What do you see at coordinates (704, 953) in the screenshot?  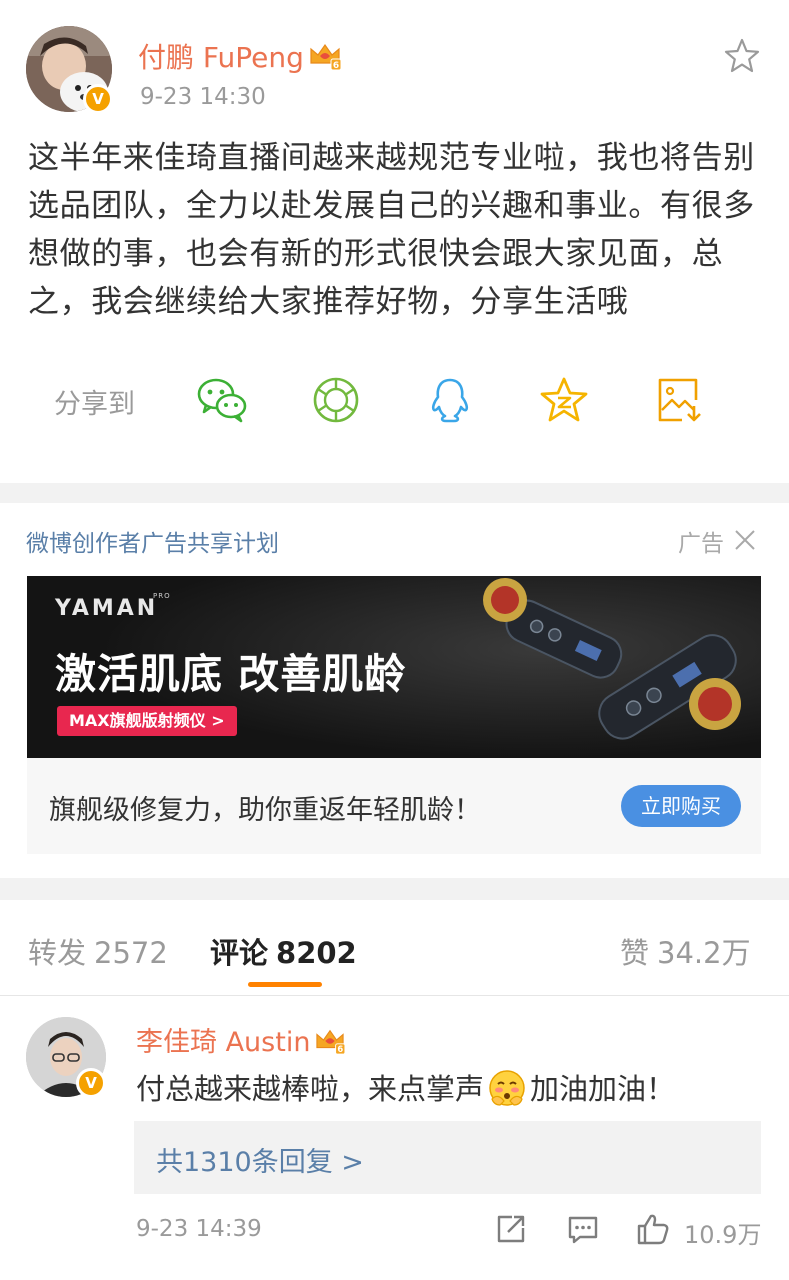 I see `tab-likes-count: 34.2万` at bounding box center [704, 953].